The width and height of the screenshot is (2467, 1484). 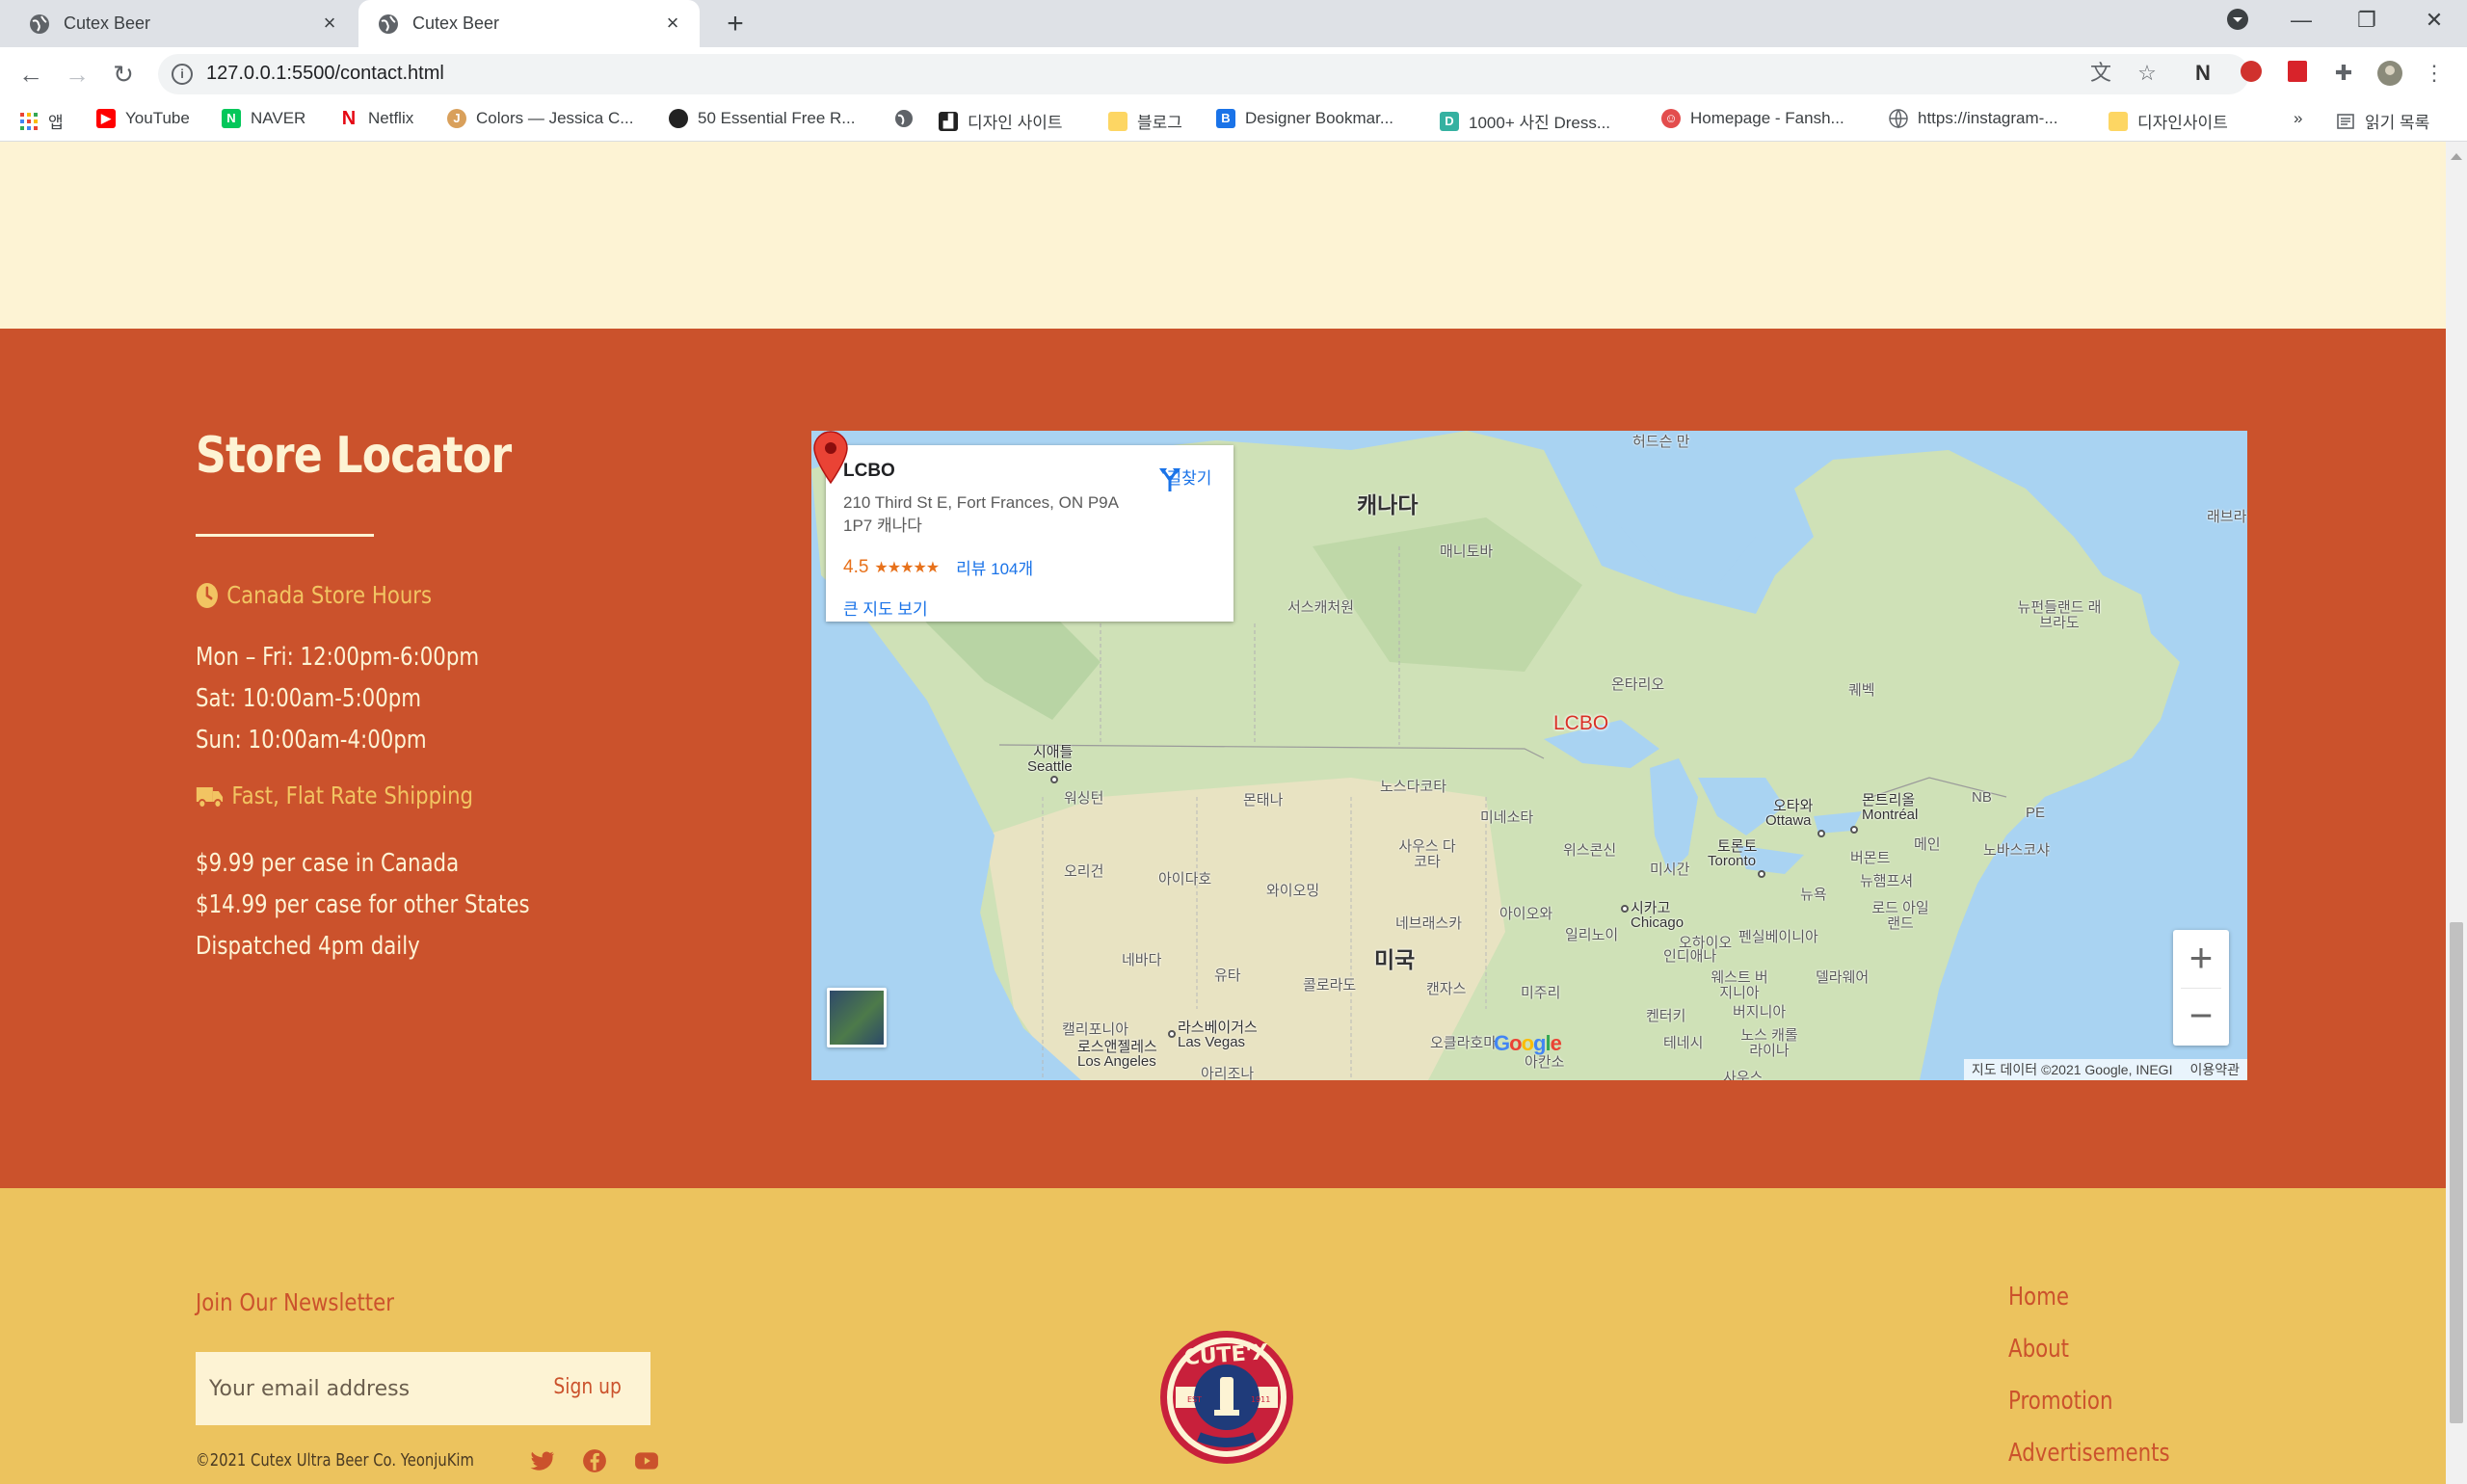 I want to click on url-text: 127.0.0.1:5500/contact.html, so click(x=325, y=73).